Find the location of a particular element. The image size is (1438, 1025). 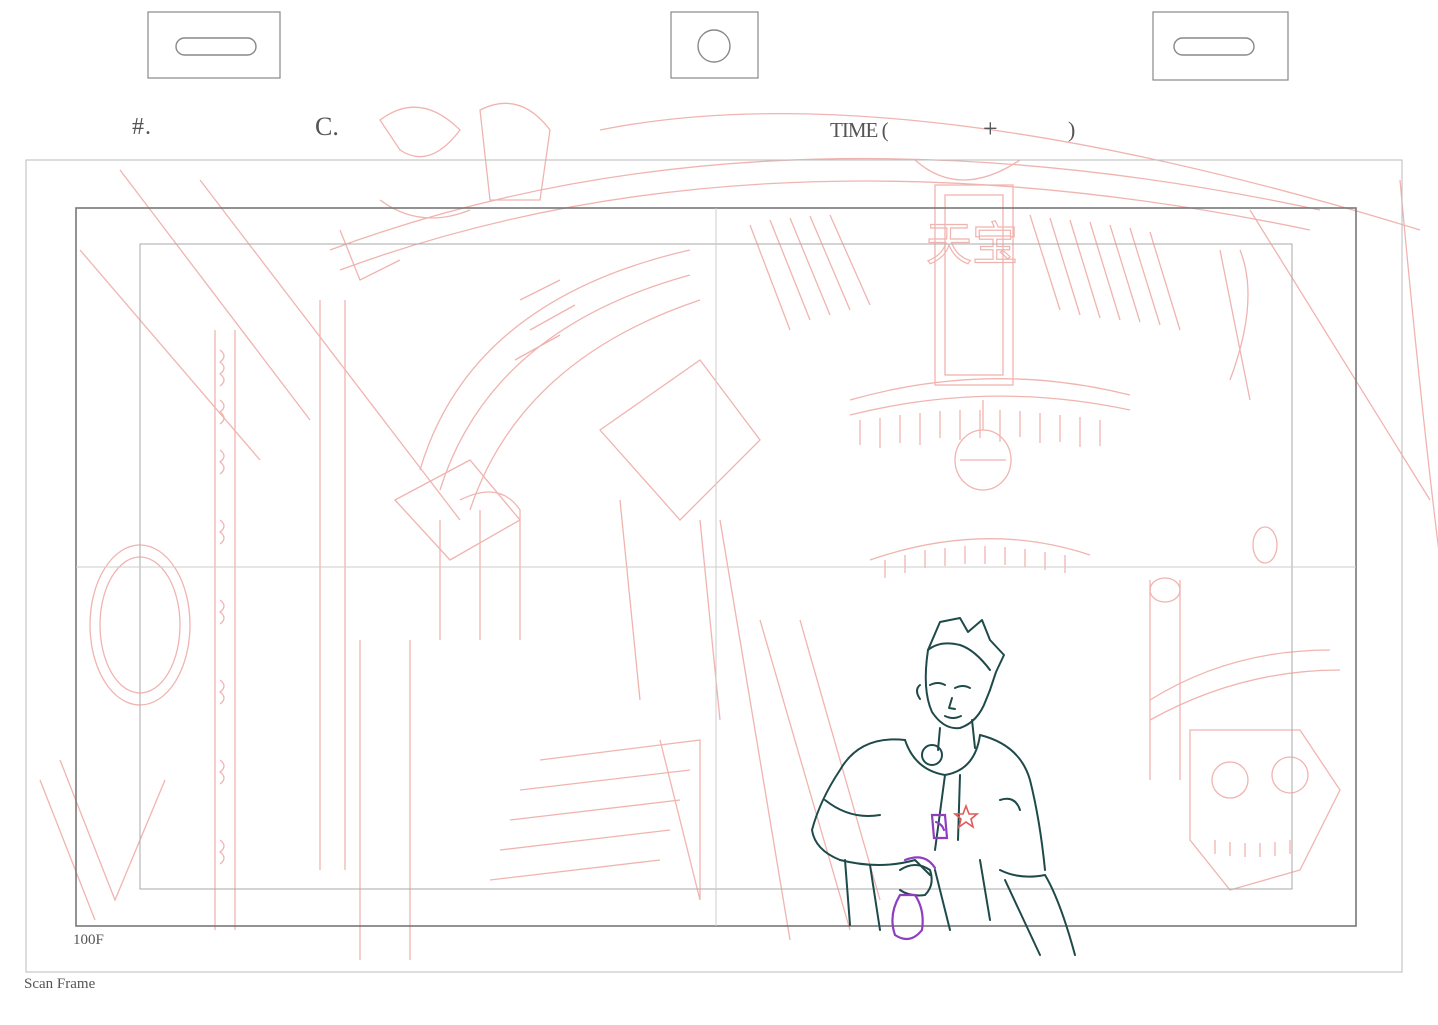

left-peg-hole is located at coordinates (214, 45).